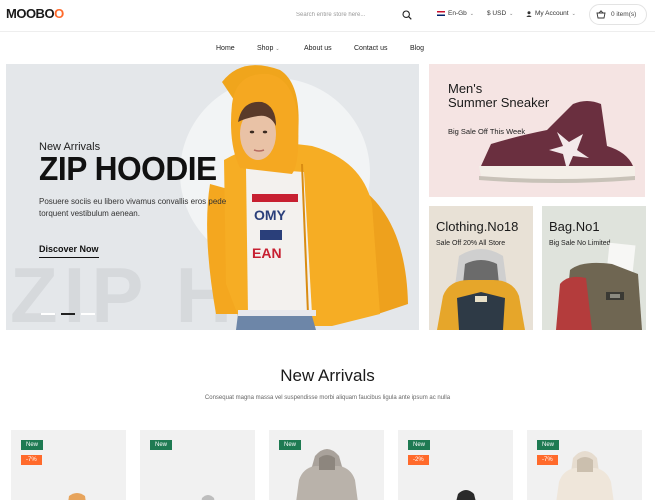 This screenshot has width=655, height=500. What do you see at coordinates (455, 465) in the screenshot?
I see `product-card: New -2%` at bounding box center [455, 465].